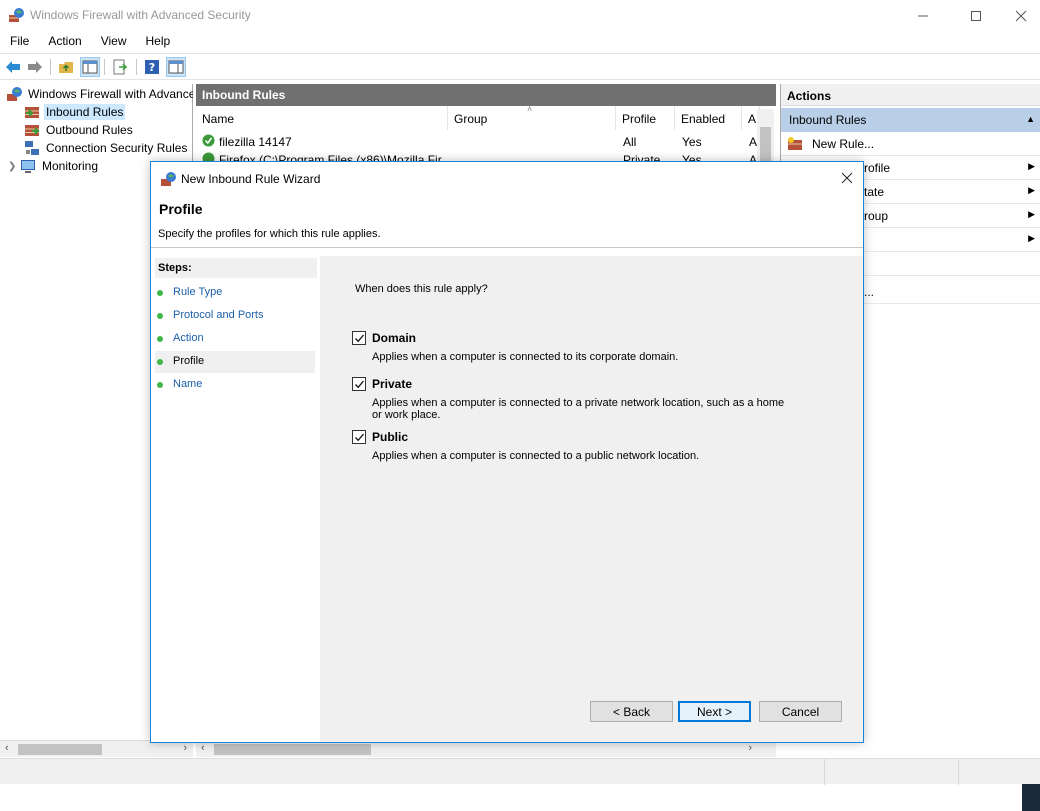  I want to click on connection-security-icon, so click(32, 148).